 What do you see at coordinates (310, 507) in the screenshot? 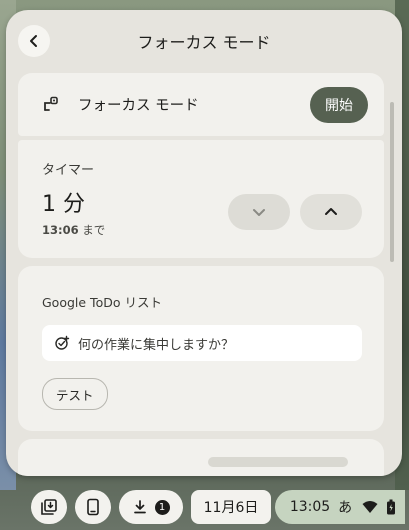
I see `clock-time: 13:05` at bounding box center [310, 507].